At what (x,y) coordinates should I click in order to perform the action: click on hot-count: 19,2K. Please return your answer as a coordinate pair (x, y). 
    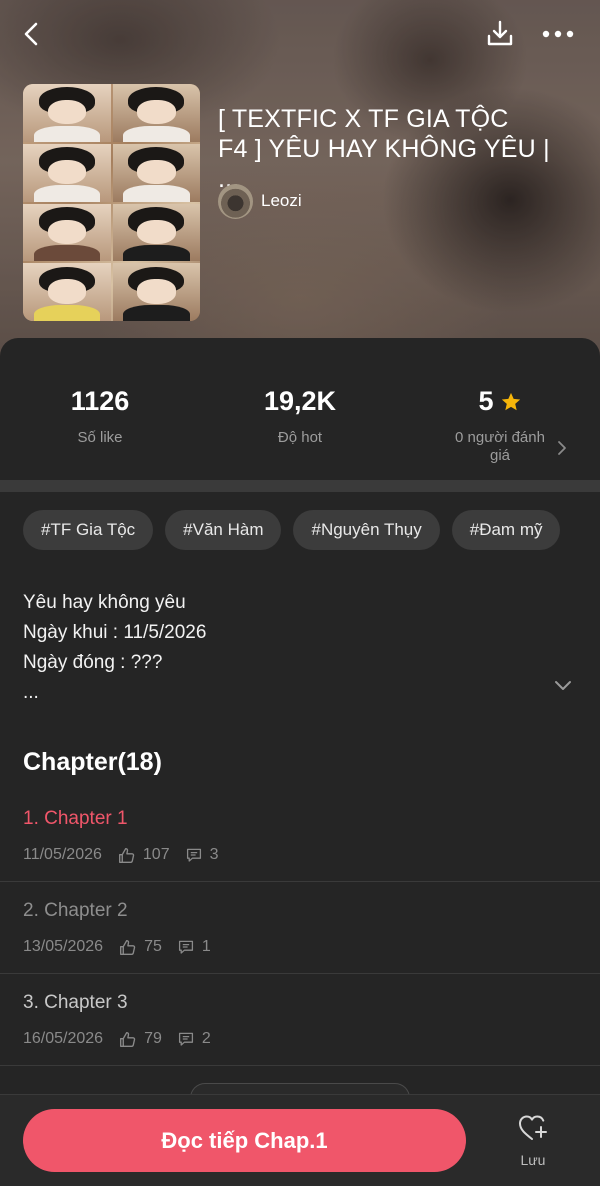
    Looking at the image, I should click on (300, 401).